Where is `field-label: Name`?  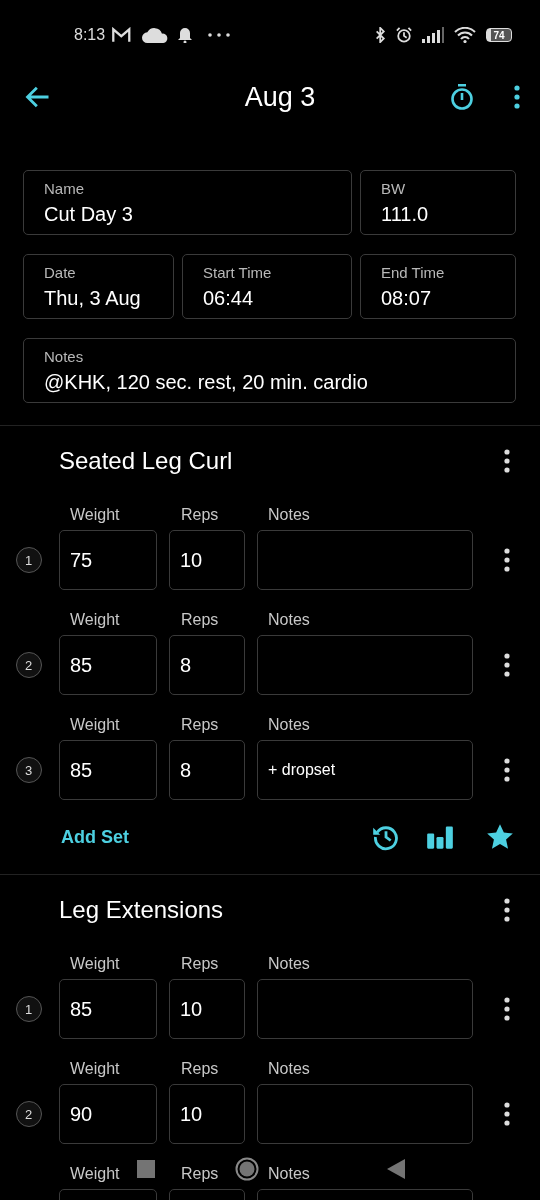 field-label: Name is located at coordinates (64, 188).